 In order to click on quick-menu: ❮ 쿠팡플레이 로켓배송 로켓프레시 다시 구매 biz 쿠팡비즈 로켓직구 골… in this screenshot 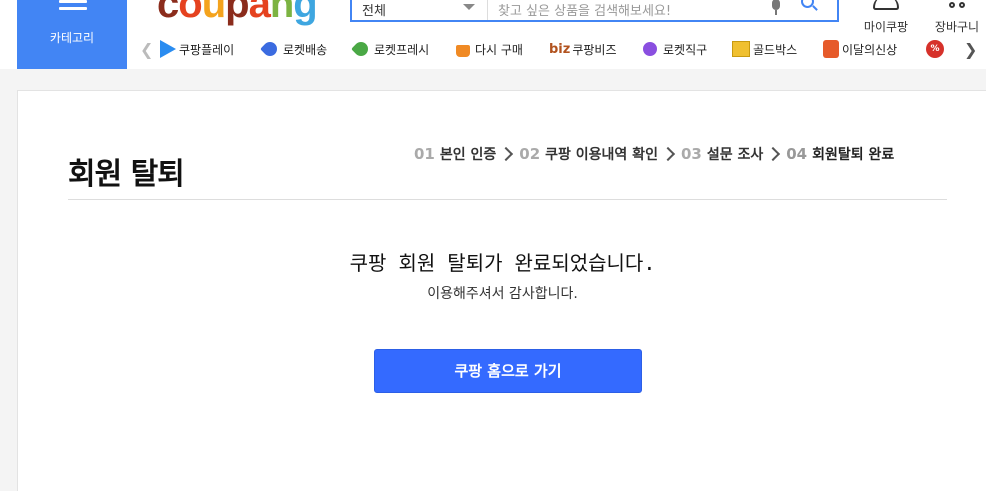, I will do `click(563, 49)`.